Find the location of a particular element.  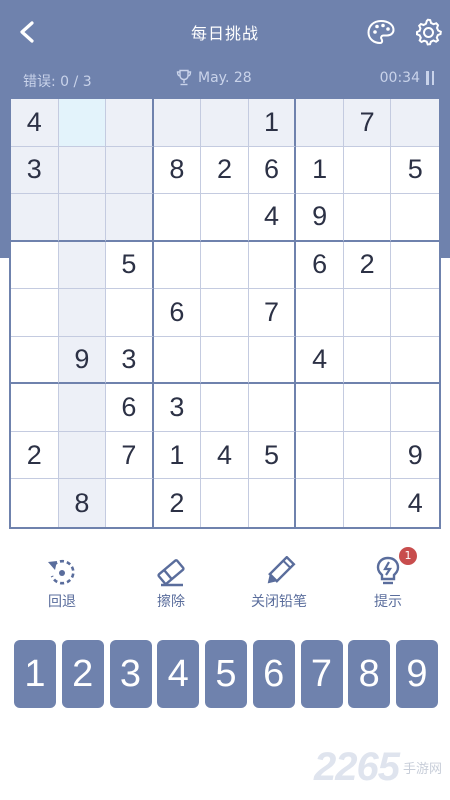

cell-r6-c2: 9 is located at coordinates (82, 360).